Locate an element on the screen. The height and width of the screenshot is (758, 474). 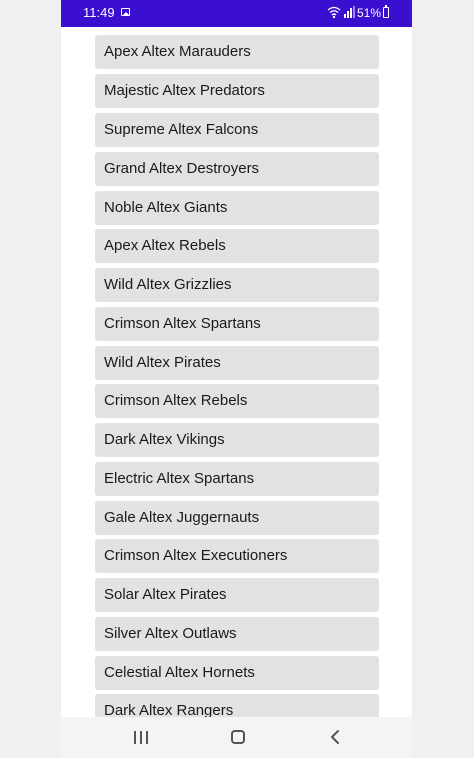
list-item: Wild Altex Pirates is located at coordinates (237, 363).